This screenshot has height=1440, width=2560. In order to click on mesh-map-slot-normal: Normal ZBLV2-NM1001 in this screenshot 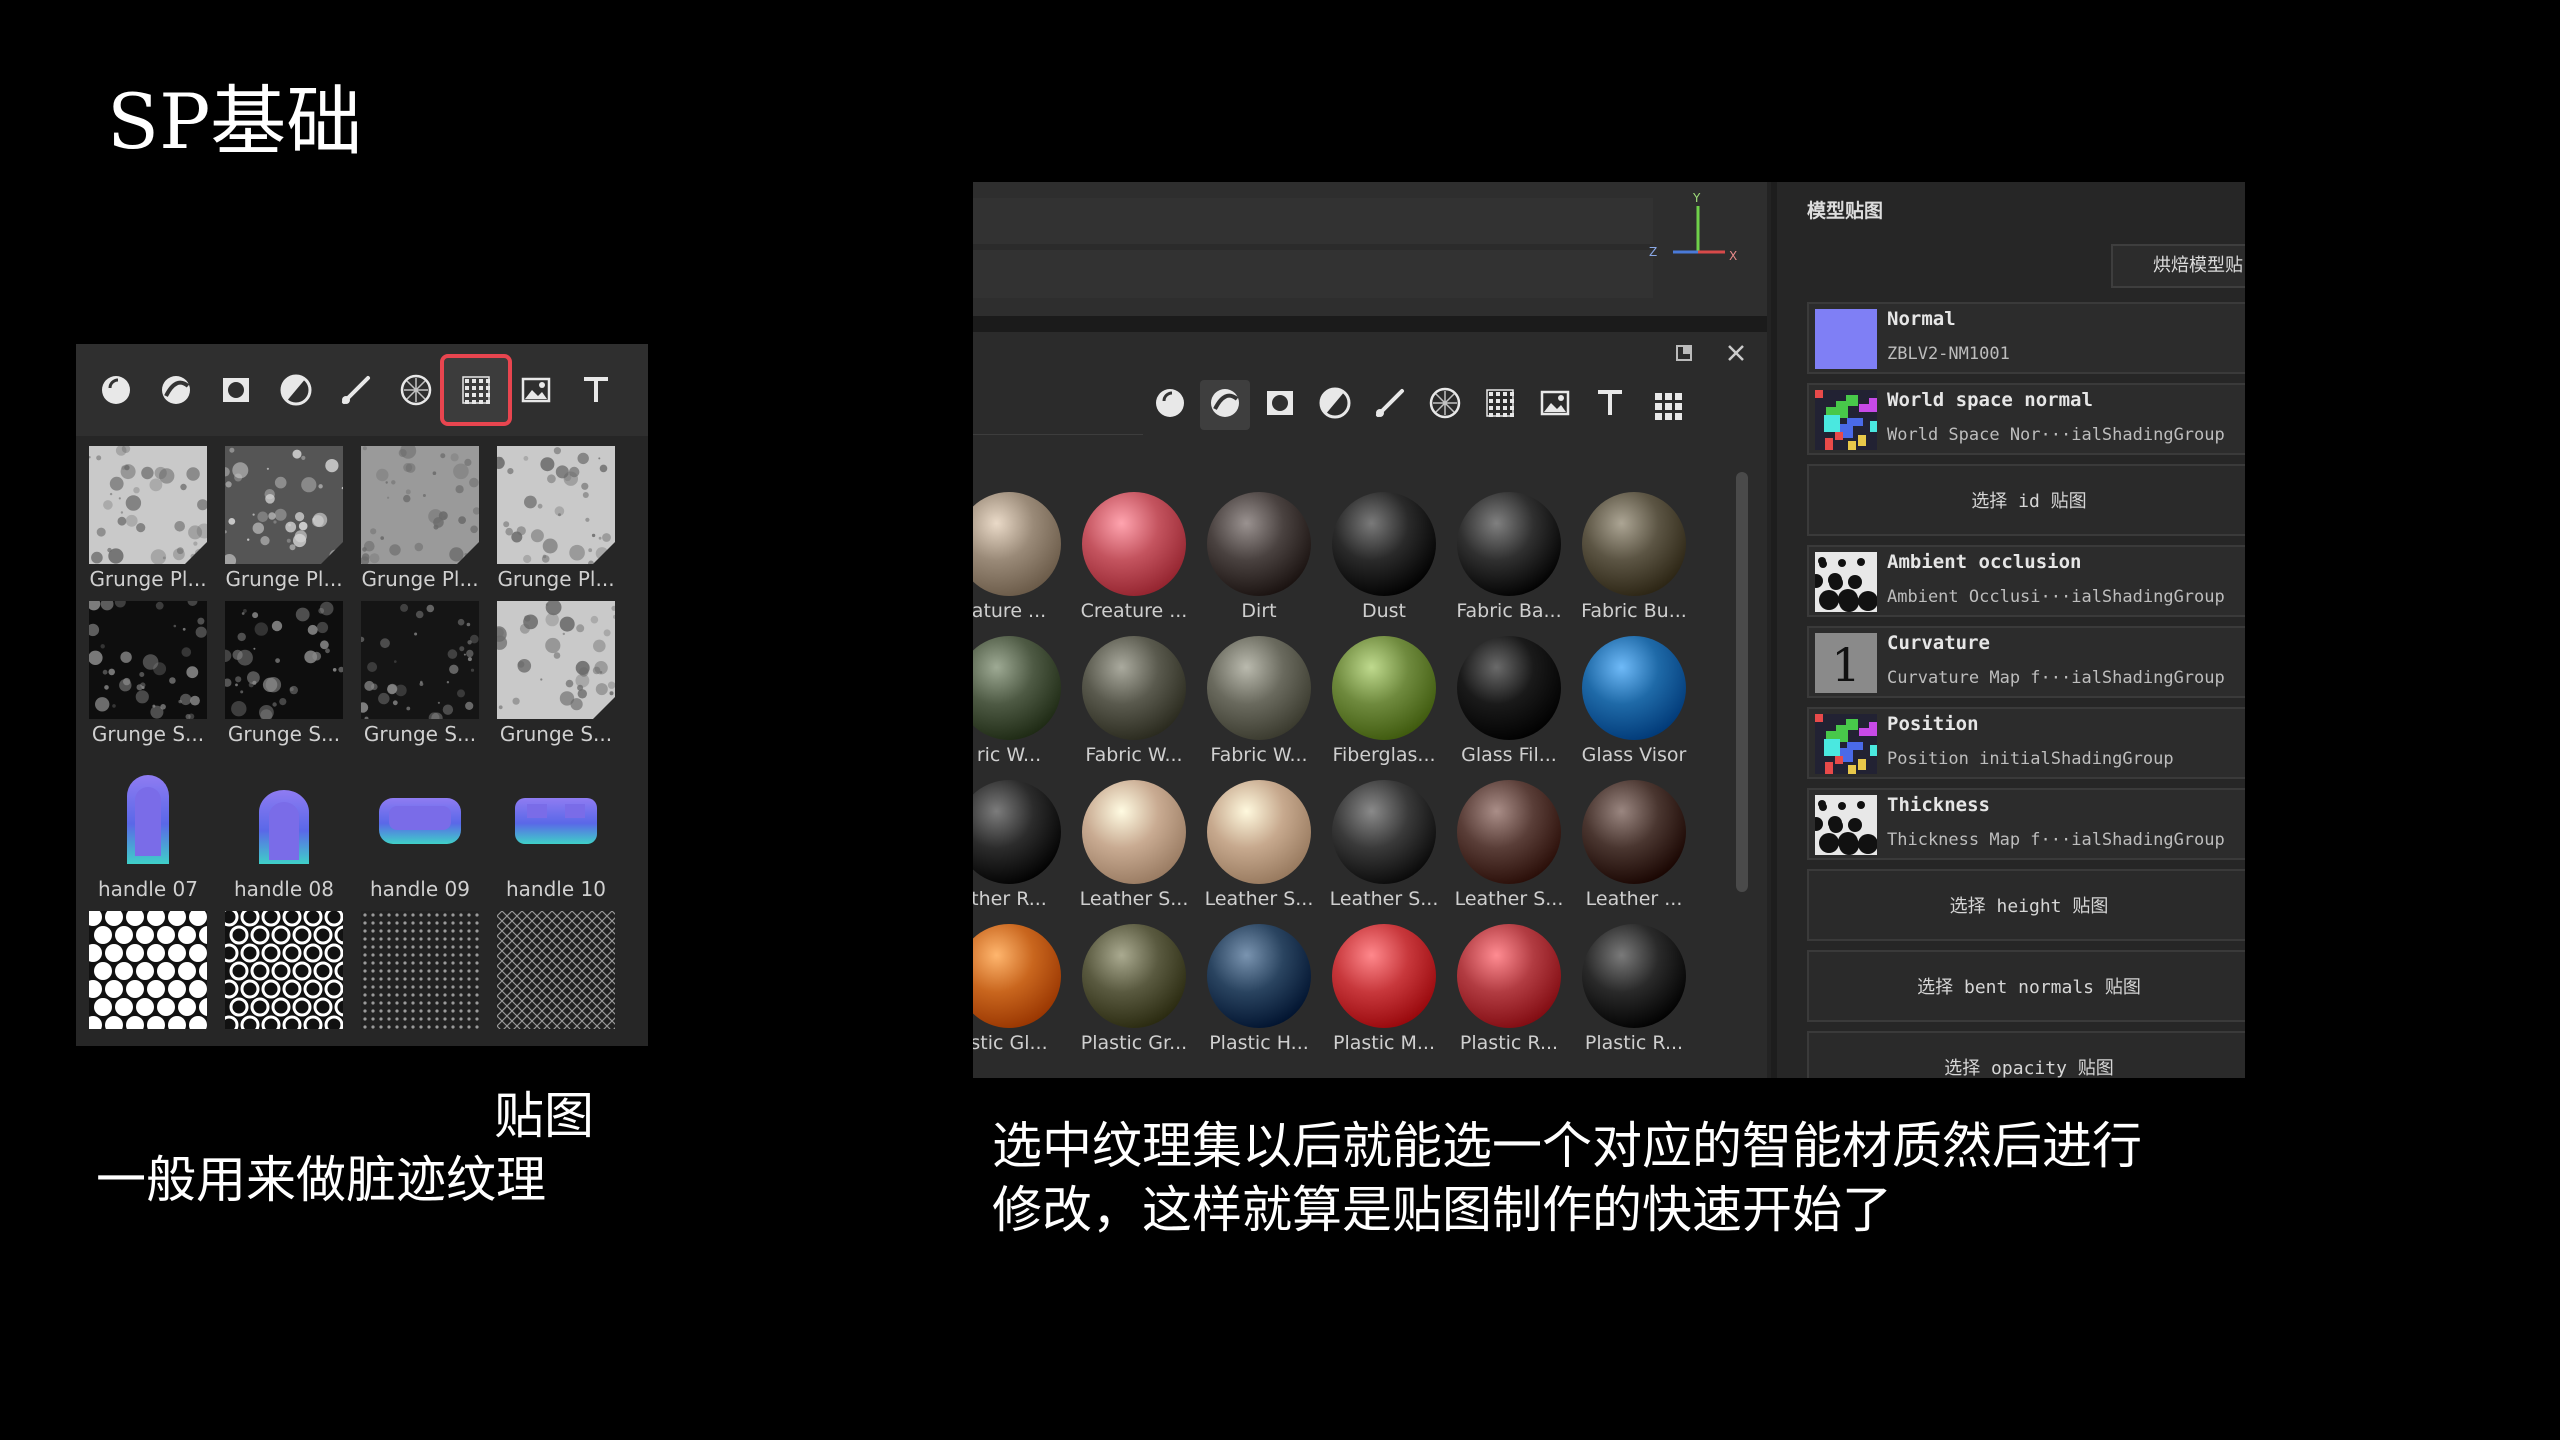, I will do `click(2026, 338)`.